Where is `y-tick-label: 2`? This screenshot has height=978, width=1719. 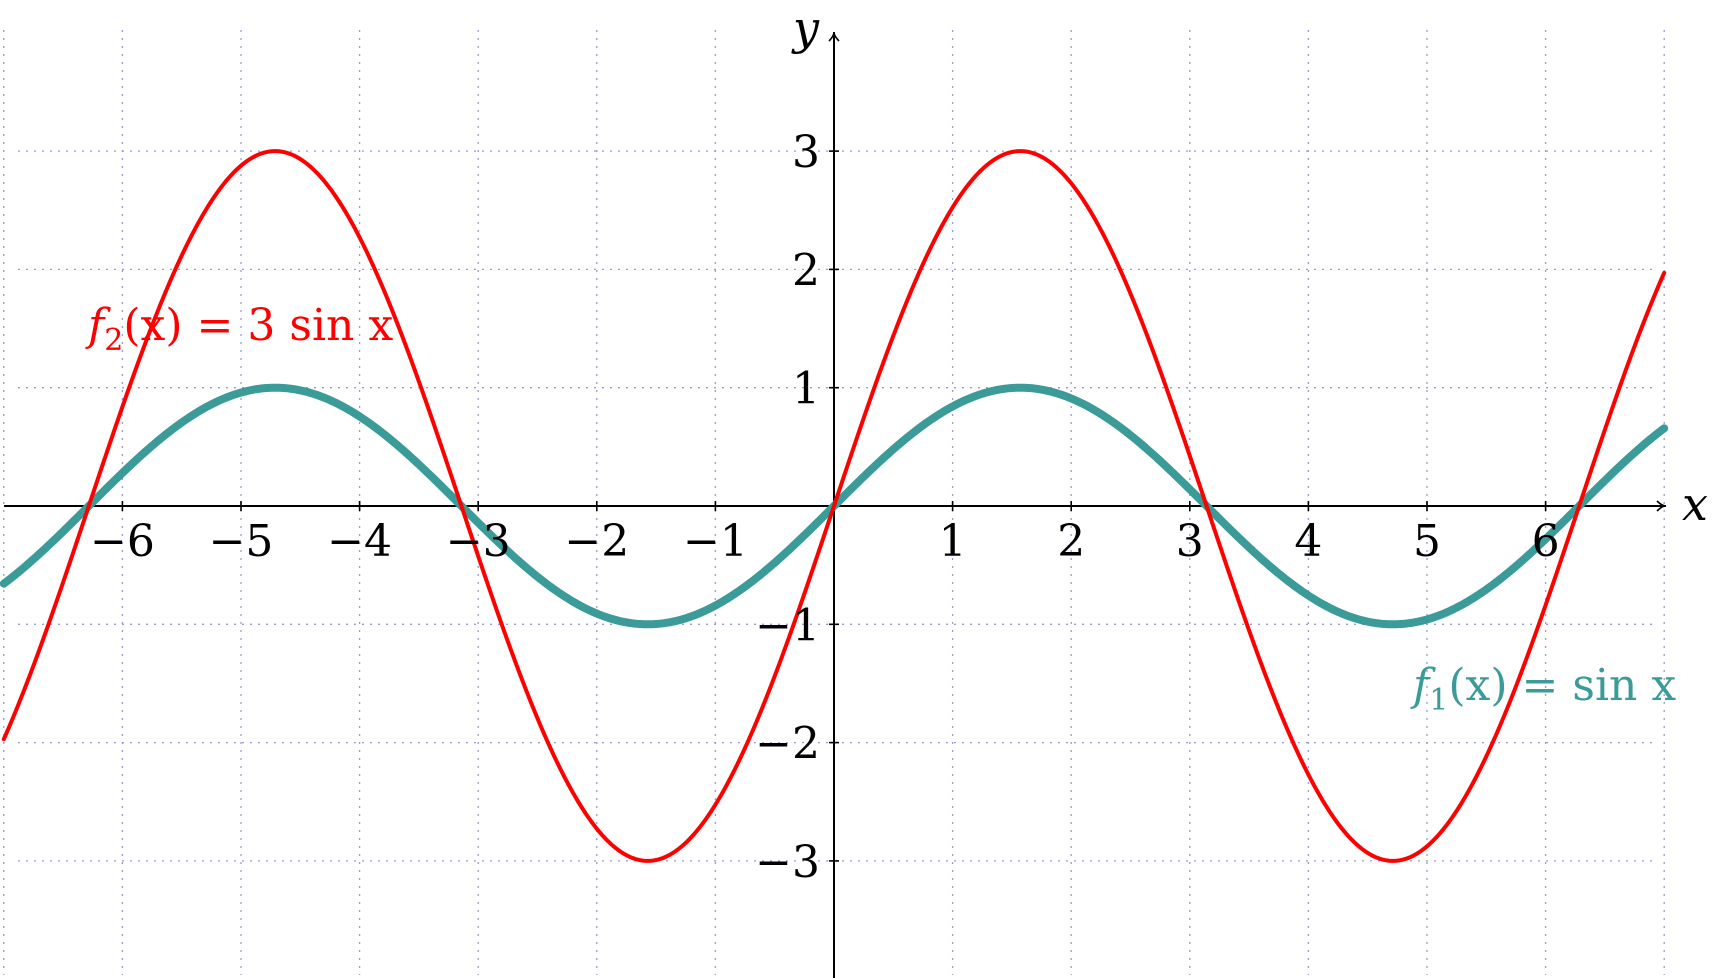 y-tick-label: 2 is located at coordinates (806, 270).